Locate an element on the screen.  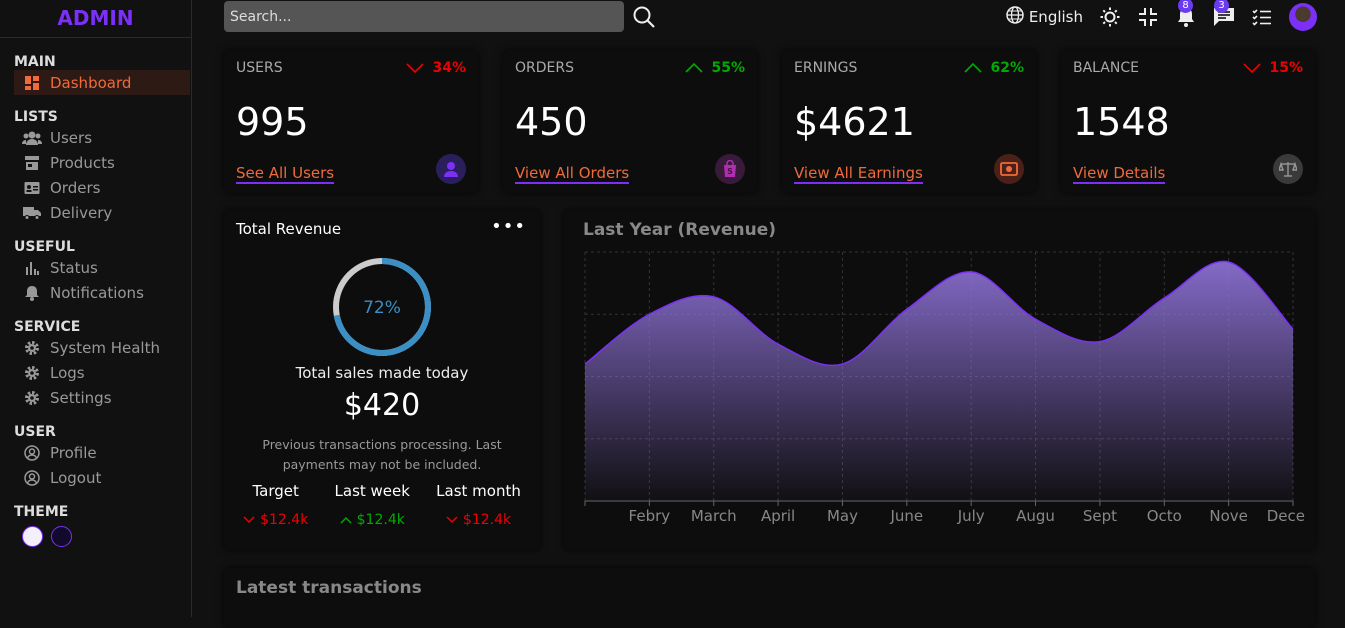
sidebar-item-label: Settings is located at coordinates (81, 397).